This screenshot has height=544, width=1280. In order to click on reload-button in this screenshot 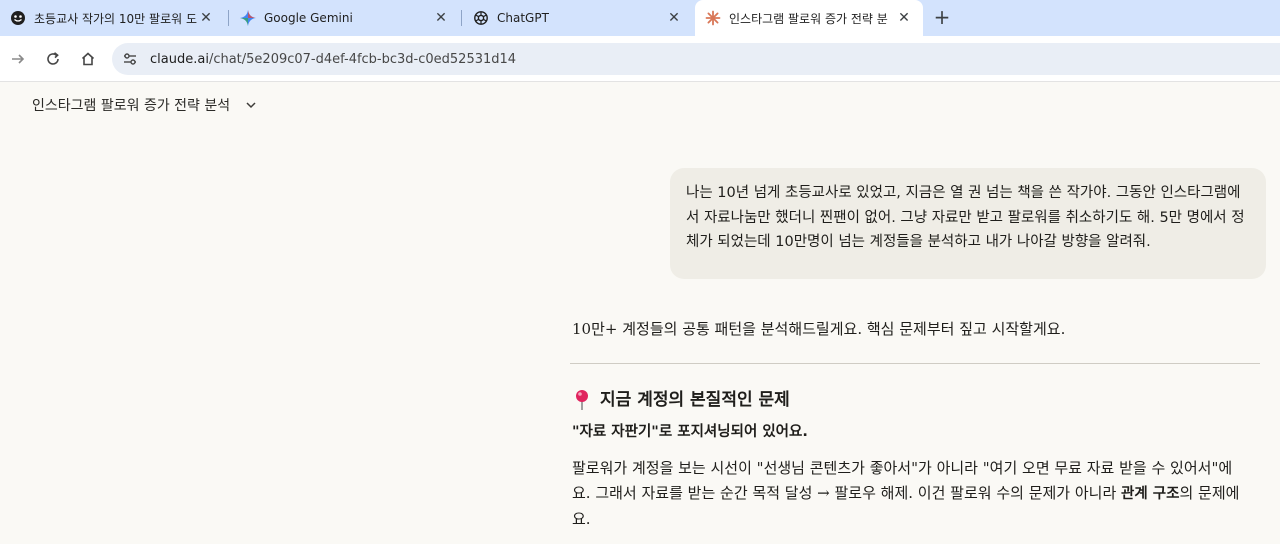, I will do `click(53, 59)`.